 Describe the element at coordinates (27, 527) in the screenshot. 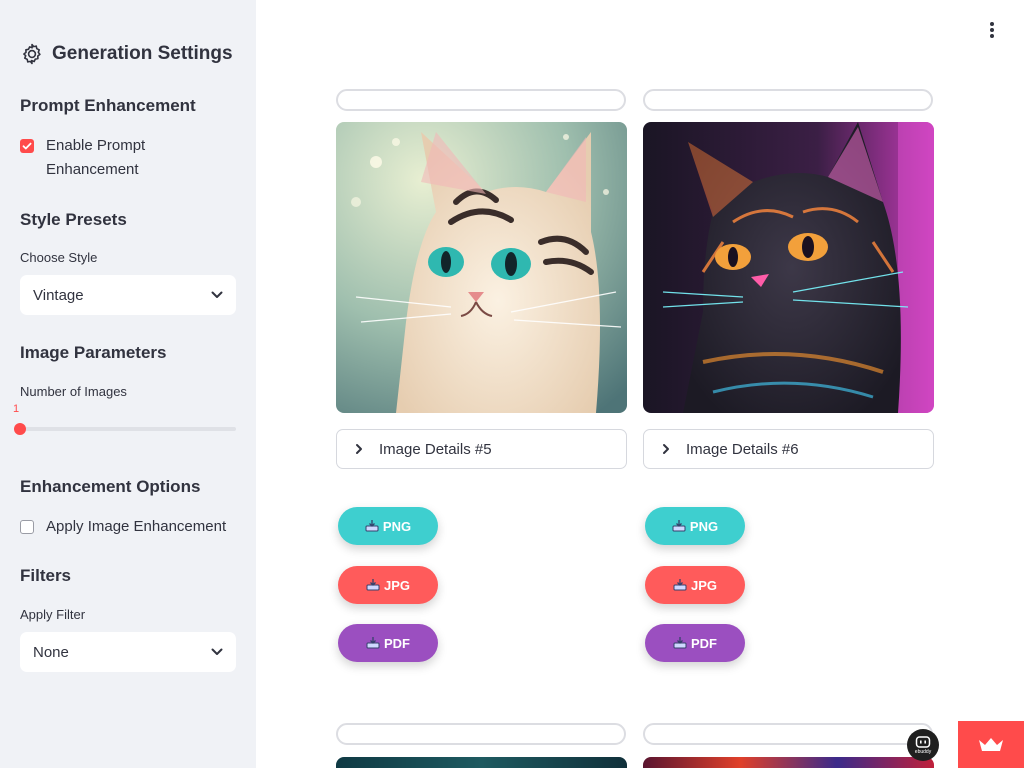

I see `apply-enhancement-checkbox` at that location.